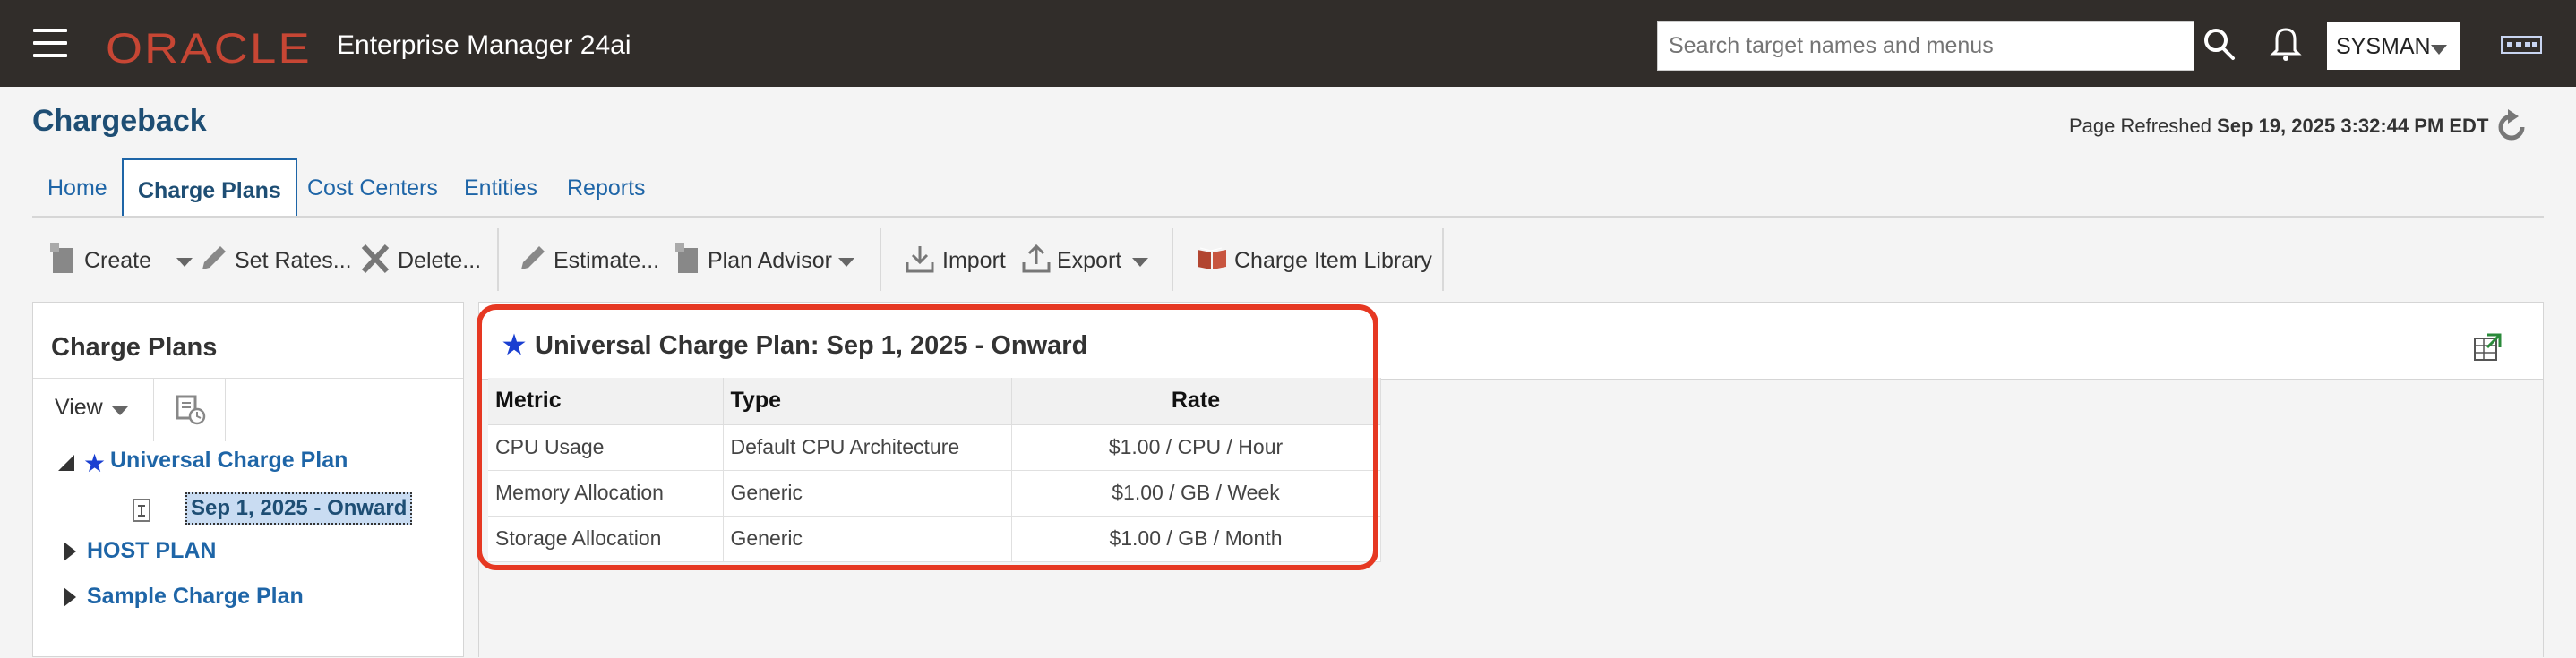  I want to click on tab-home: Home, so click(77, 188).